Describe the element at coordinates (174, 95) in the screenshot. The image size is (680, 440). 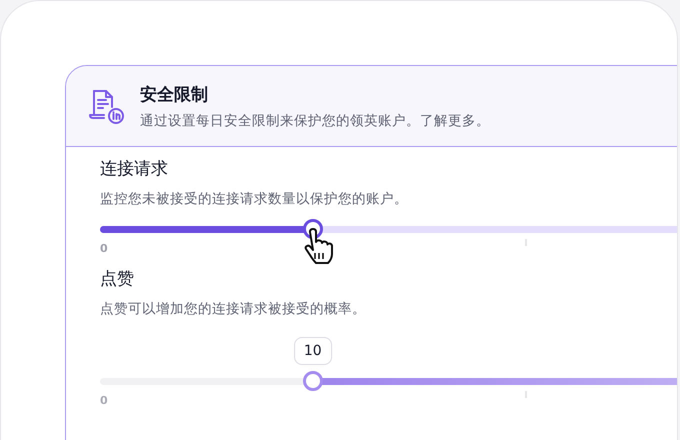
I see `section-title: 安全限制` at that location.